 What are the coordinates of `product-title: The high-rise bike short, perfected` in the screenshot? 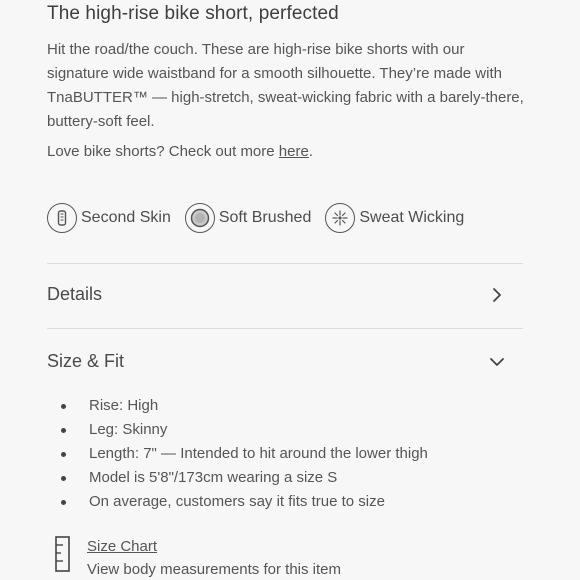 It's located at (193, 13).